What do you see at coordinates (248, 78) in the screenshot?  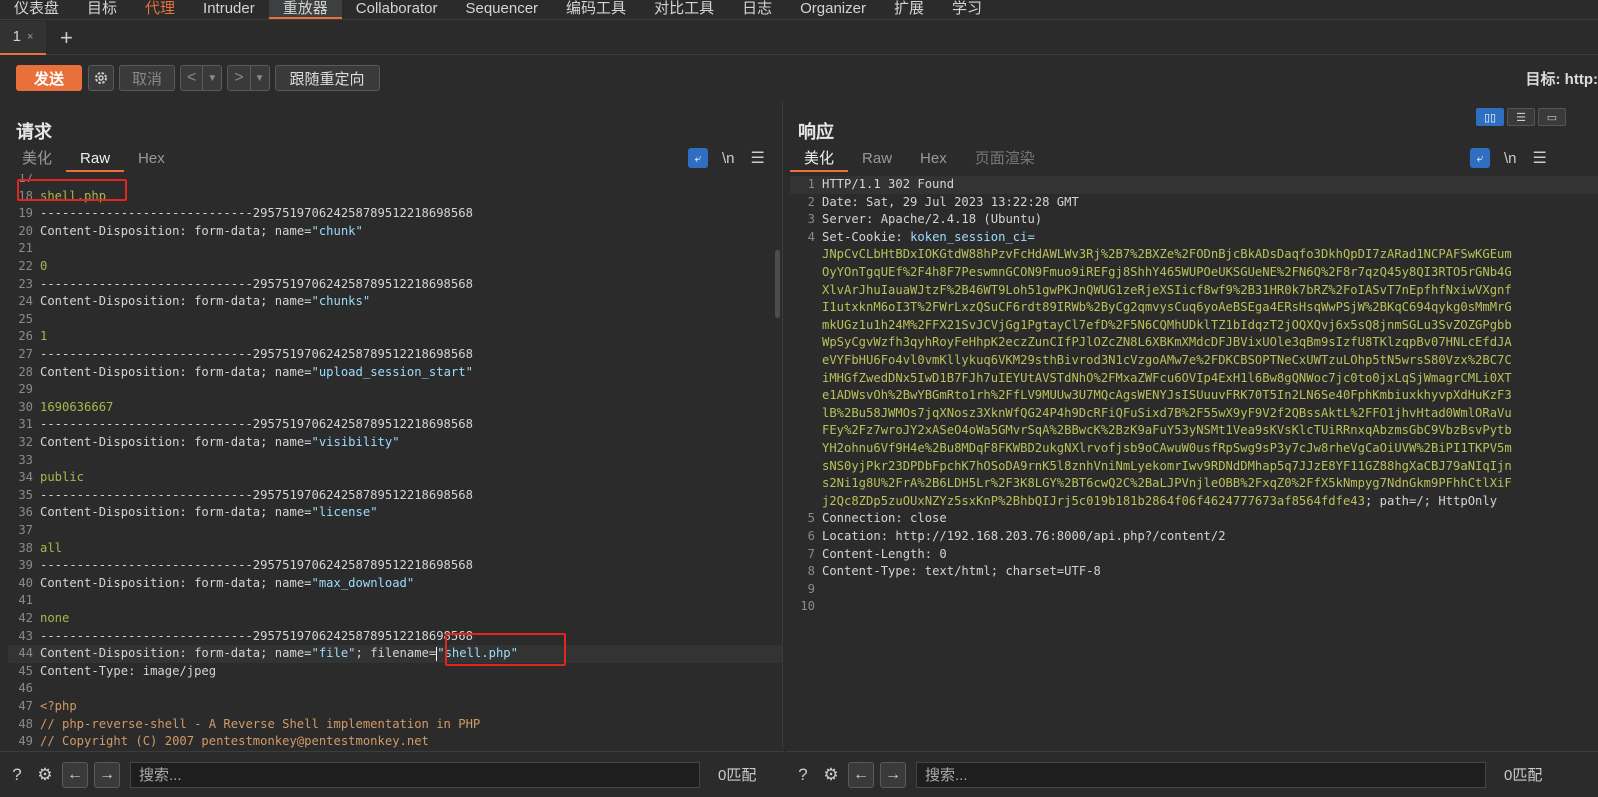 I see `history-forward-button: > ▼` at bounding box center [248, 78].